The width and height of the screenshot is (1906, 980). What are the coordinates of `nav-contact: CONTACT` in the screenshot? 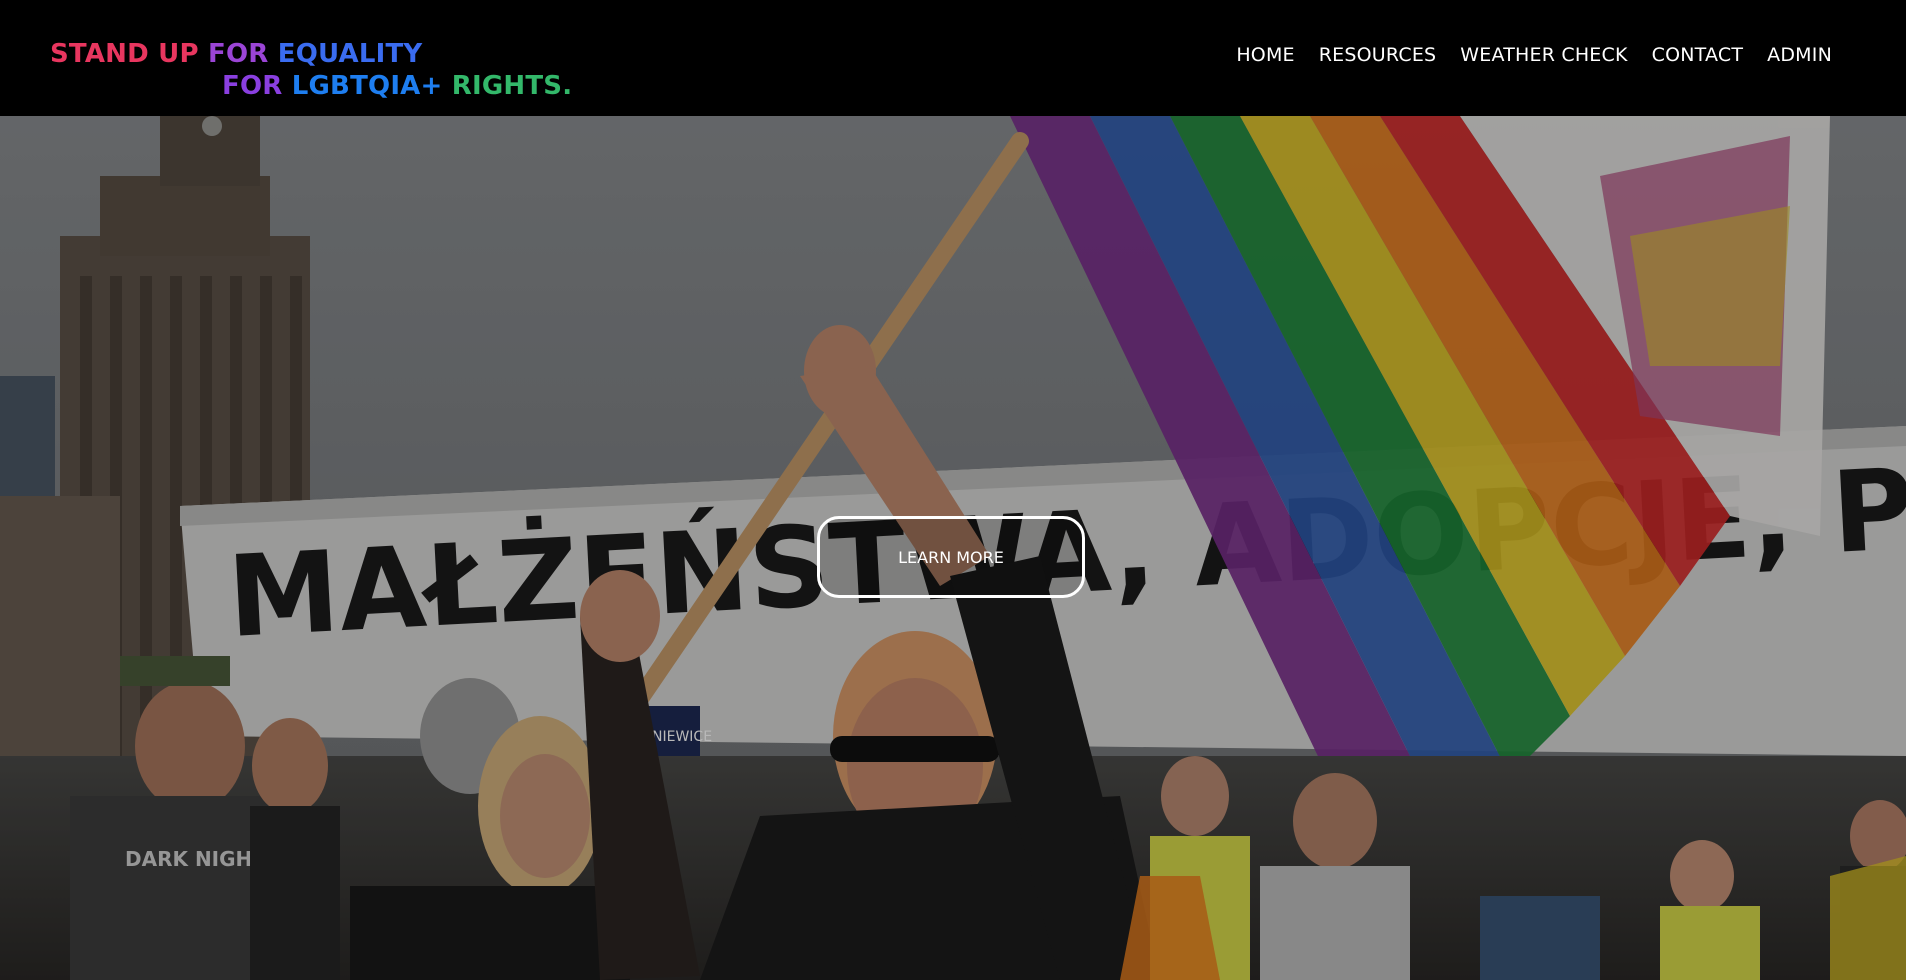 It's located at (1698, 55).